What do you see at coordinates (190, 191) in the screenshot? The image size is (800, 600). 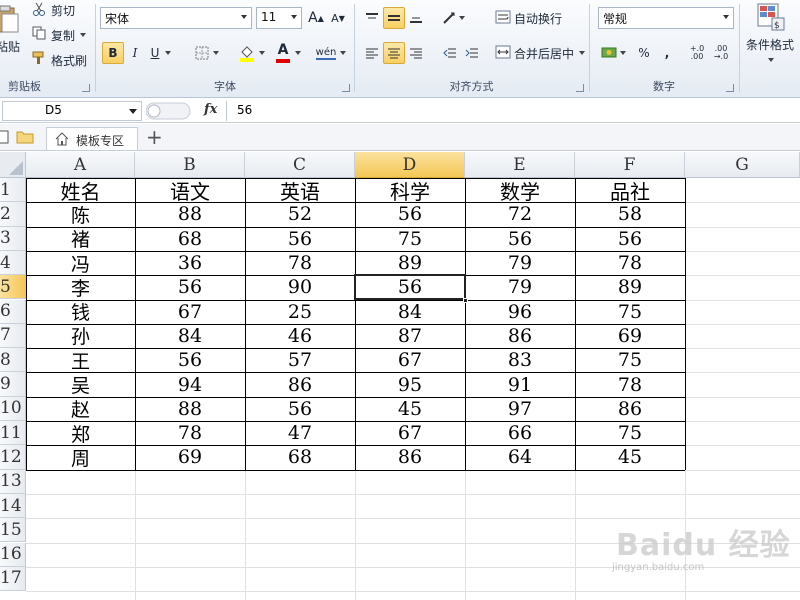 I see `cell-b1: 语文` at bounding box center [190, 191].